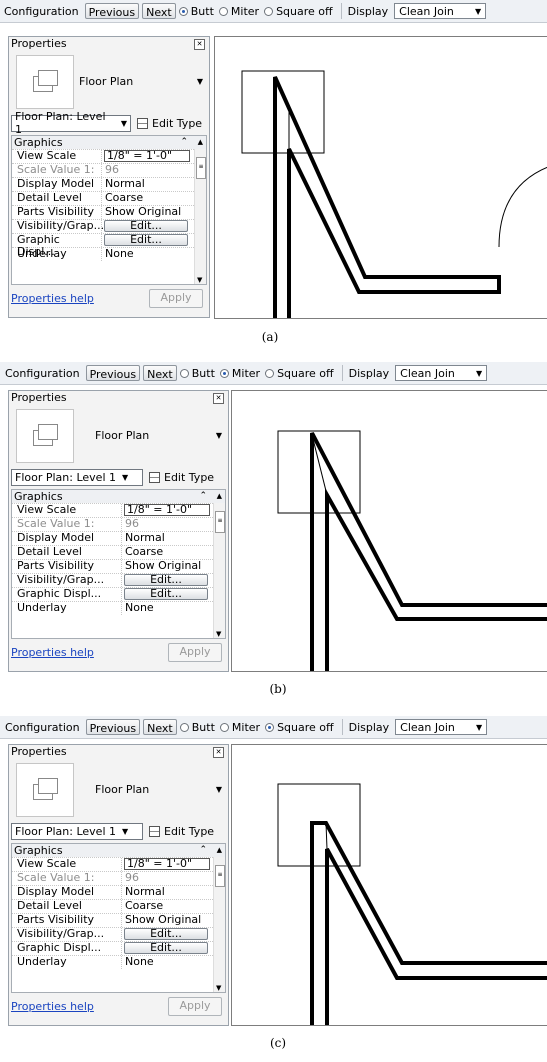 This screenshot has height=1062, width=547. Describe the element at coordinates (42, 373) in the screenshot. I see `configuration-label: Configuration` at that location.